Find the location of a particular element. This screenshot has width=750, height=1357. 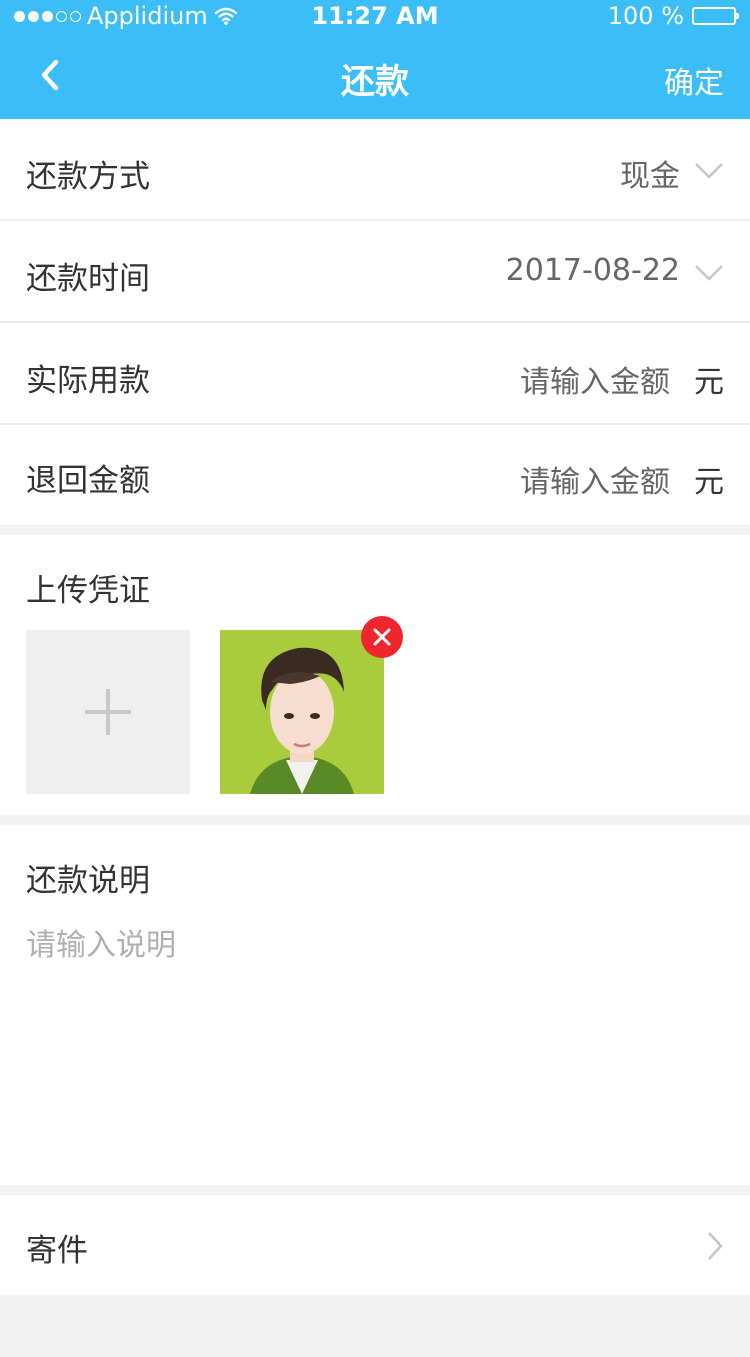

portrait-image is located at coordinates (302, 712).